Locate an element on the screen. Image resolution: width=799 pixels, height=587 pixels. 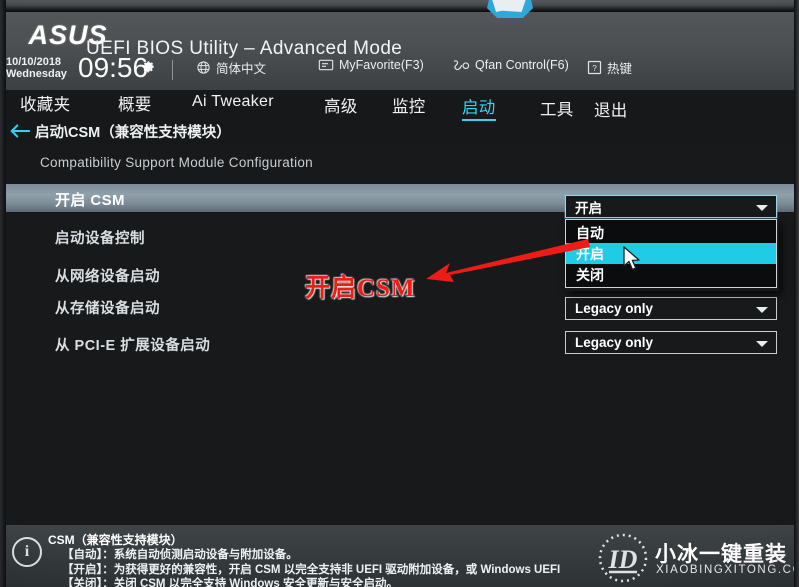
date-value: 10/10/2018 is located at coordinates (34, 62).